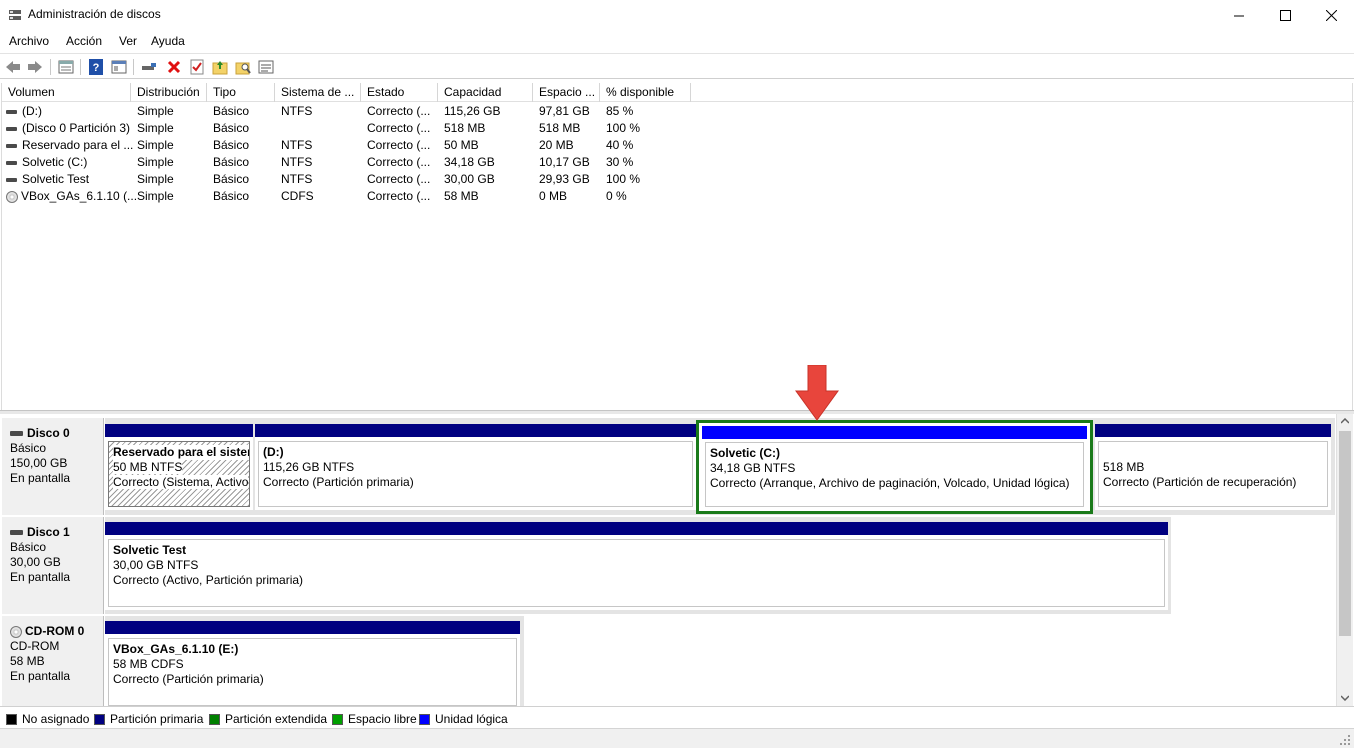 This screenshot has height=748, width=1354. I want to click on minimize-button, so click(1239, 15).